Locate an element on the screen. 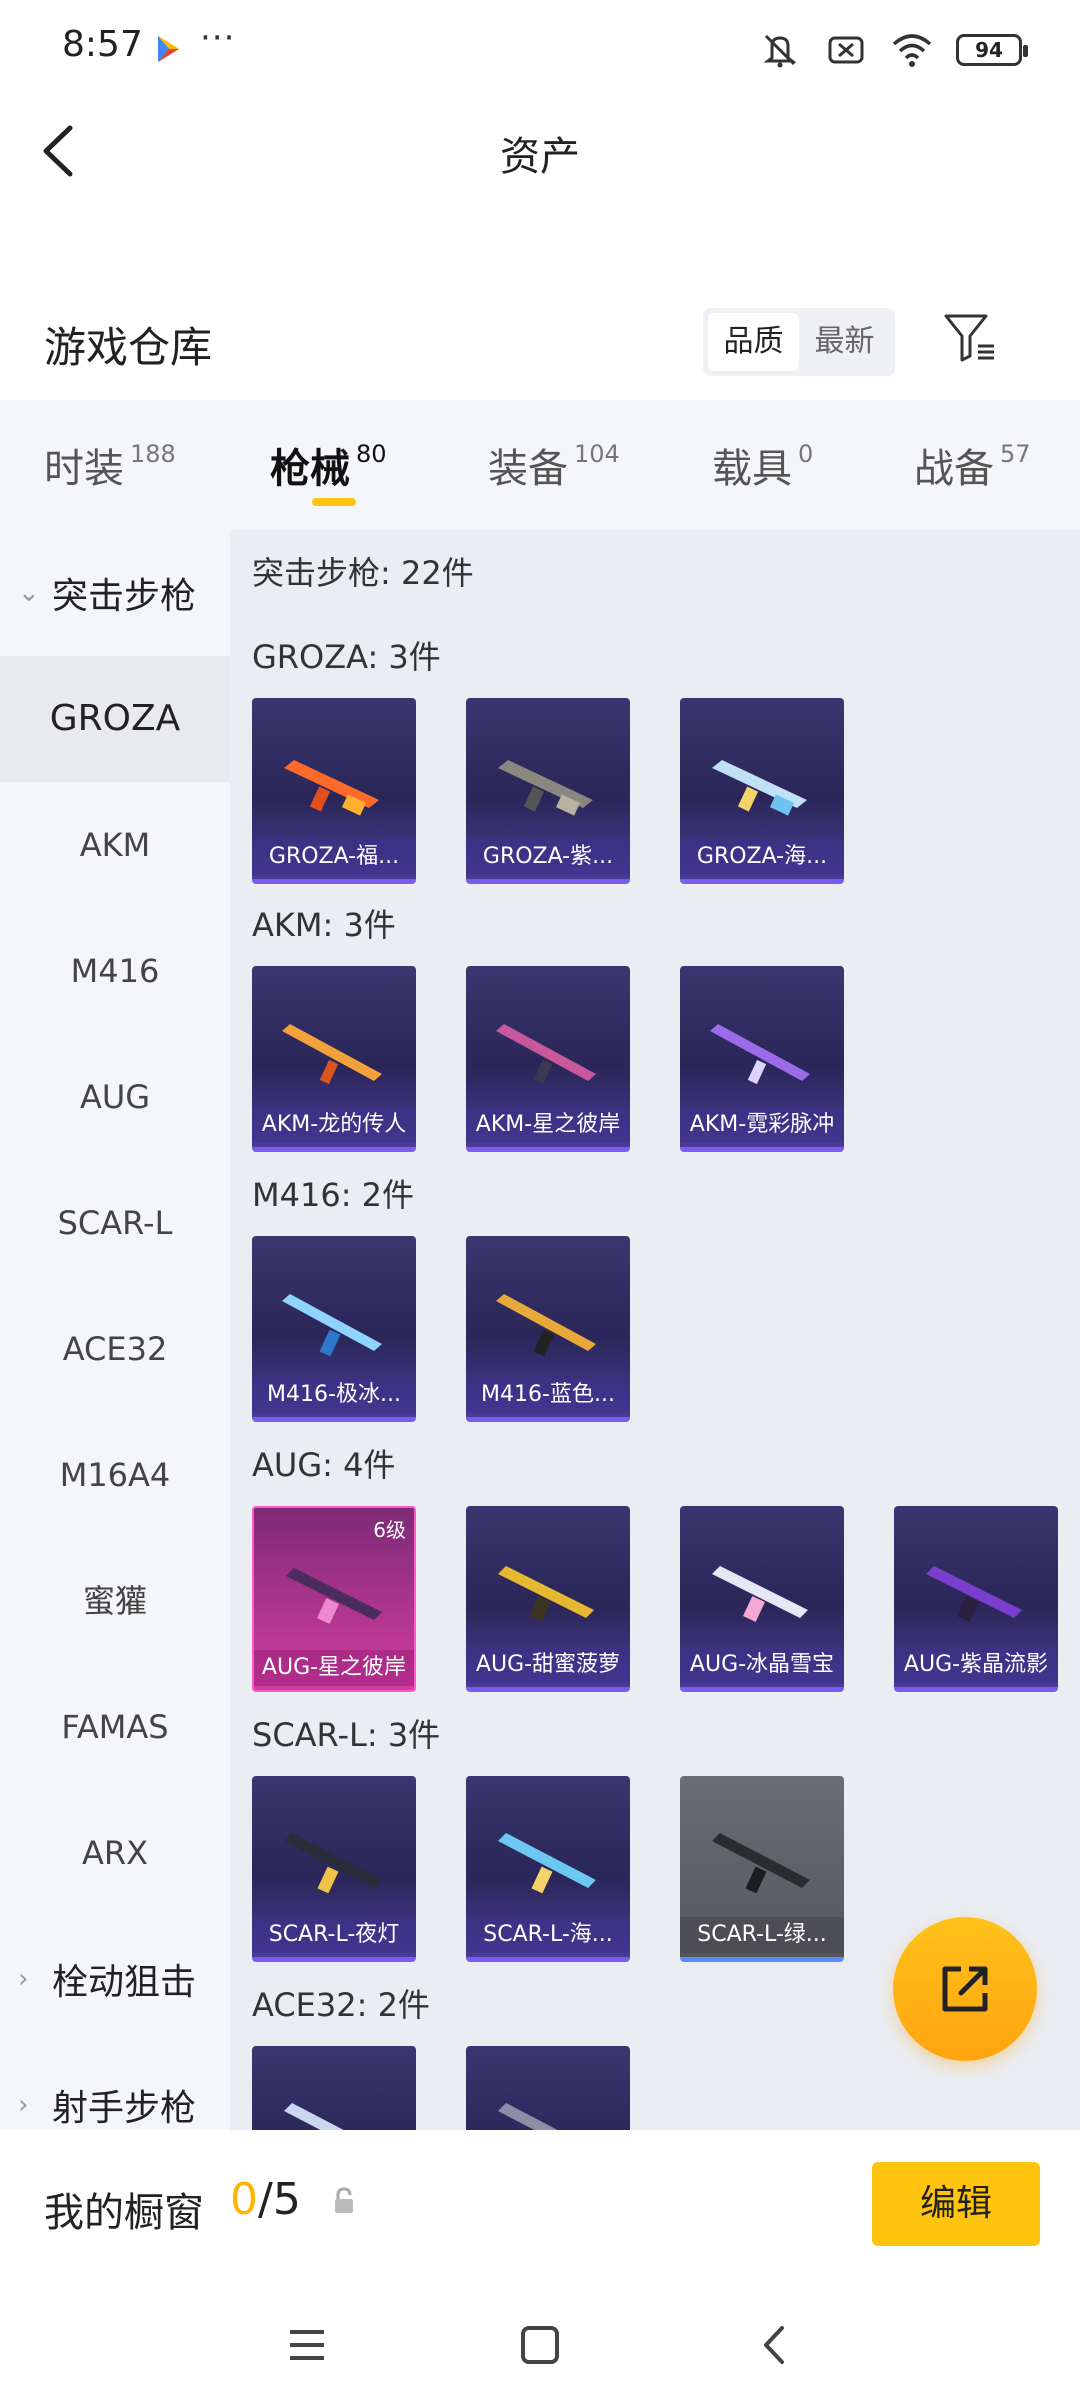 The image size is (1080, 2400). group-title-m416: M416: 2件 is located at coordinates (333, 1195).